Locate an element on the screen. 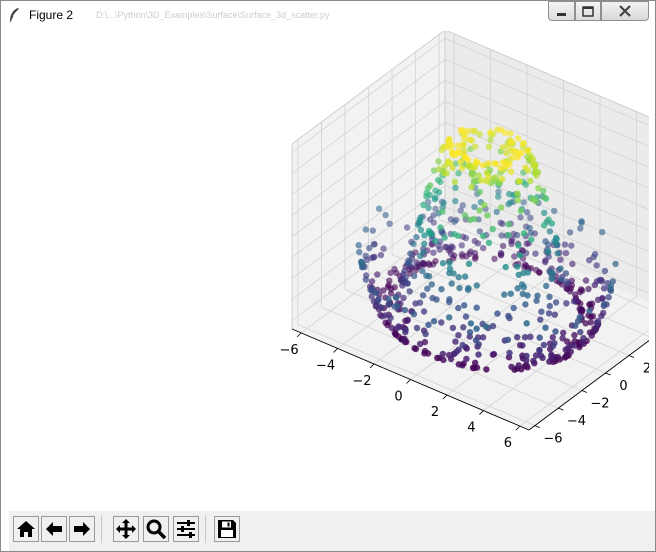  y-tick is located at coordinates (561, 409).